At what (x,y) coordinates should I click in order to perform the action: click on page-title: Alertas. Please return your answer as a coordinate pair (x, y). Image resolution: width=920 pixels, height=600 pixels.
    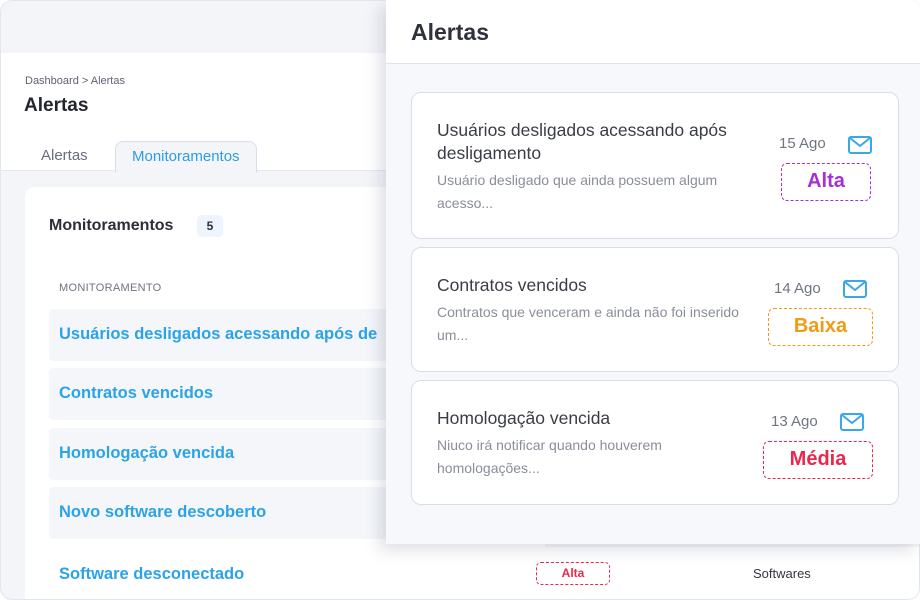
    Looking at the image, I should click on (56, 105).